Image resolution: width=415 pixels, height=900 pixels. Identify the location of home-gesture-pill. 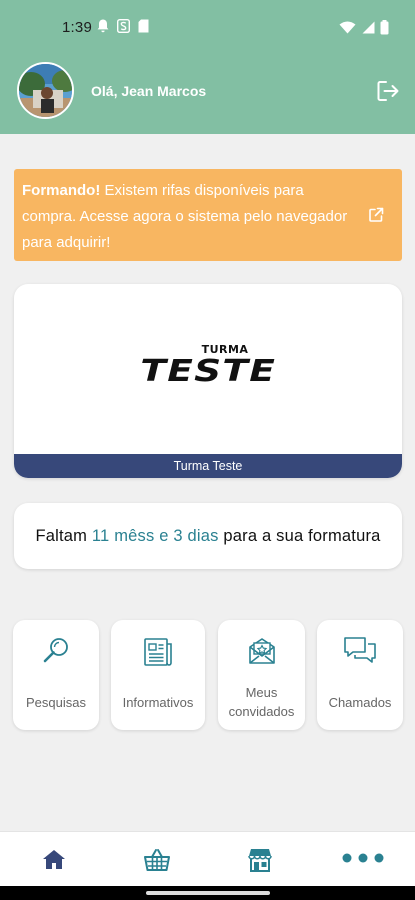
(208, 893).